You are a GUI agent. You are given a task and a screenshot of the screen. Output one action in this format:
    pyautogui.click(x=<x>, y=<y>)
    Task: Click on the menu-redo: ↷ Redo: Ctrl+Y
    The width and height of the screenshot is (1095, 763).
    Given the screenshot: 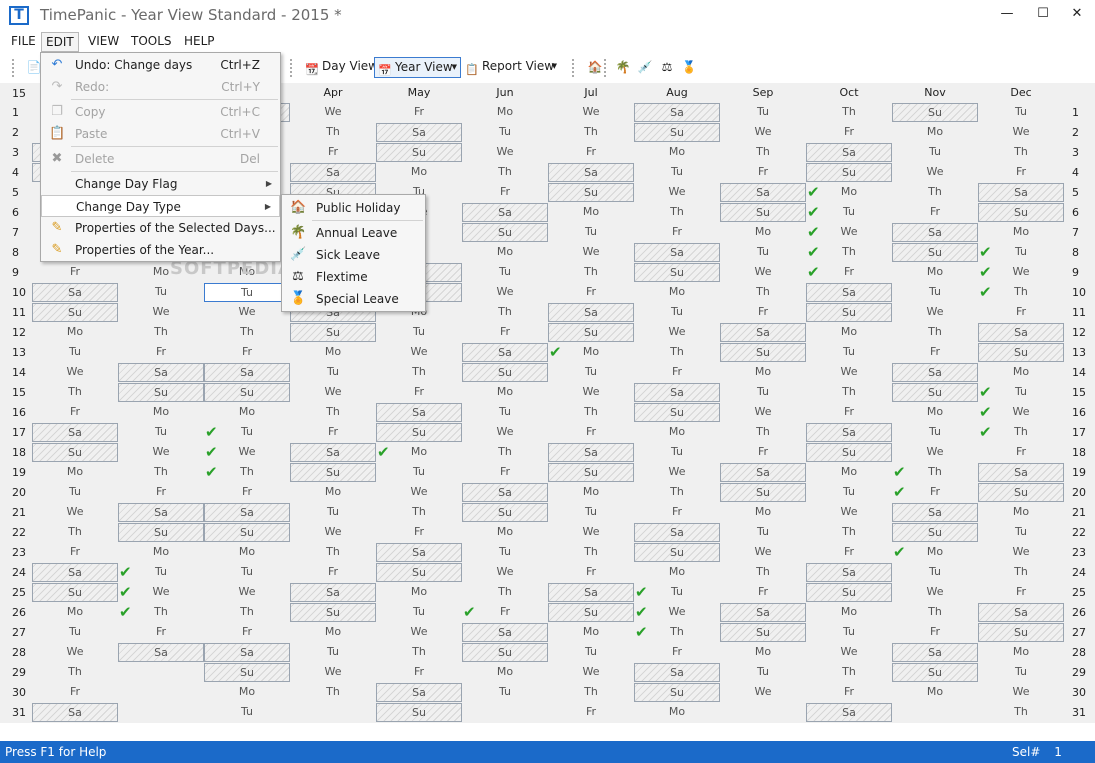 What is the action you would take?
    pyautogui.click(x=160, y=87)
    